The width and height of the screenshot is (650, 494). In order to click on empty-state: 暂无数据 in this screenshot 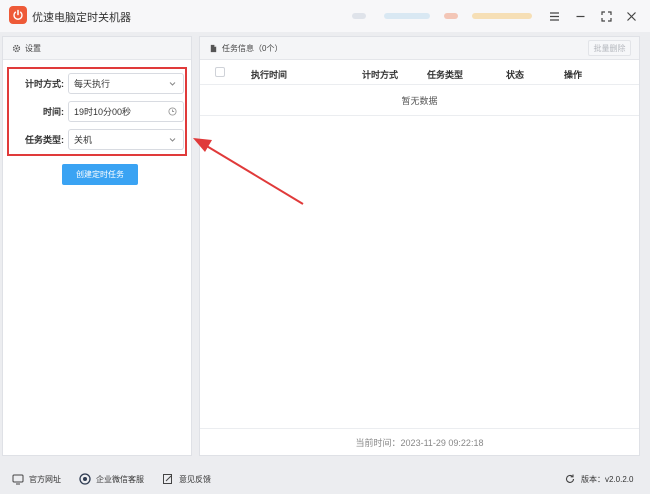, I will do `click(419, 101)`.